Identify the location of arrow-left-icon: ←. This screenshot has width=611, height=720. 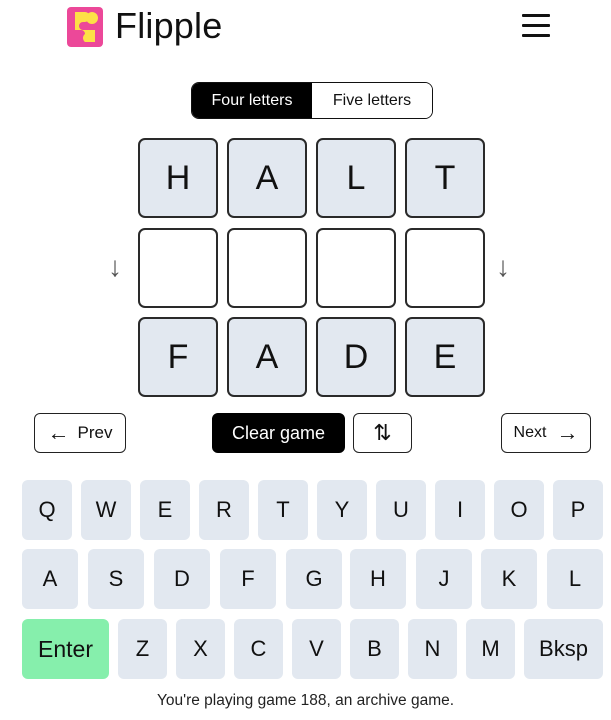
(58, 432).